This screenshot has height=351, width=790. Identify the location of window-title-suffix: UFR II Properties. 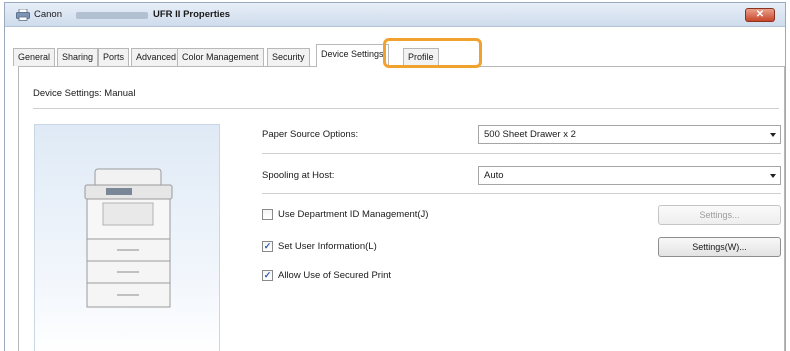
(192, 14).